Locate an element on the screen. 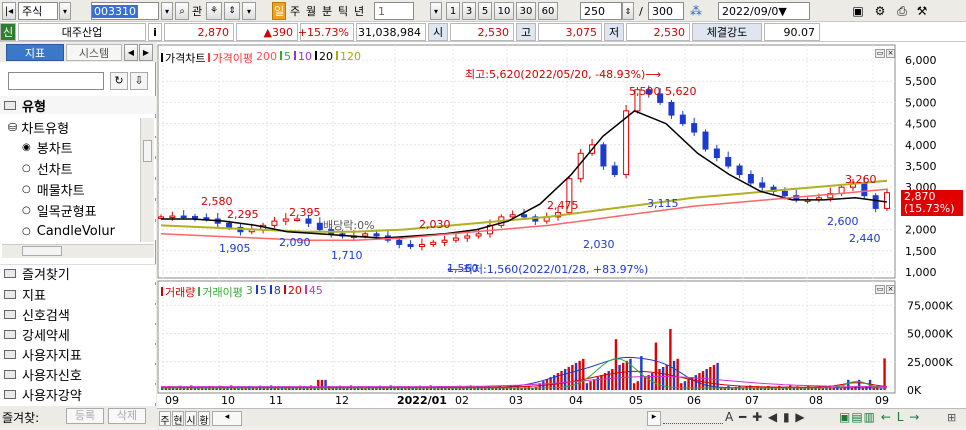  tab-system: 시스템 is located at coordinates (94, 52).